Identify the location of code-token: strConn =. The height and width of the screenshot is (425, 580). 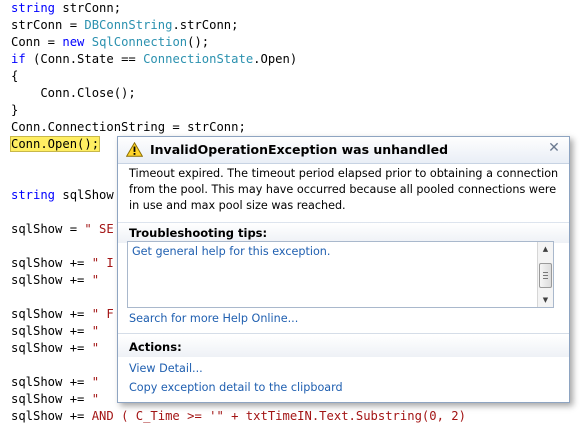
(48, 25).